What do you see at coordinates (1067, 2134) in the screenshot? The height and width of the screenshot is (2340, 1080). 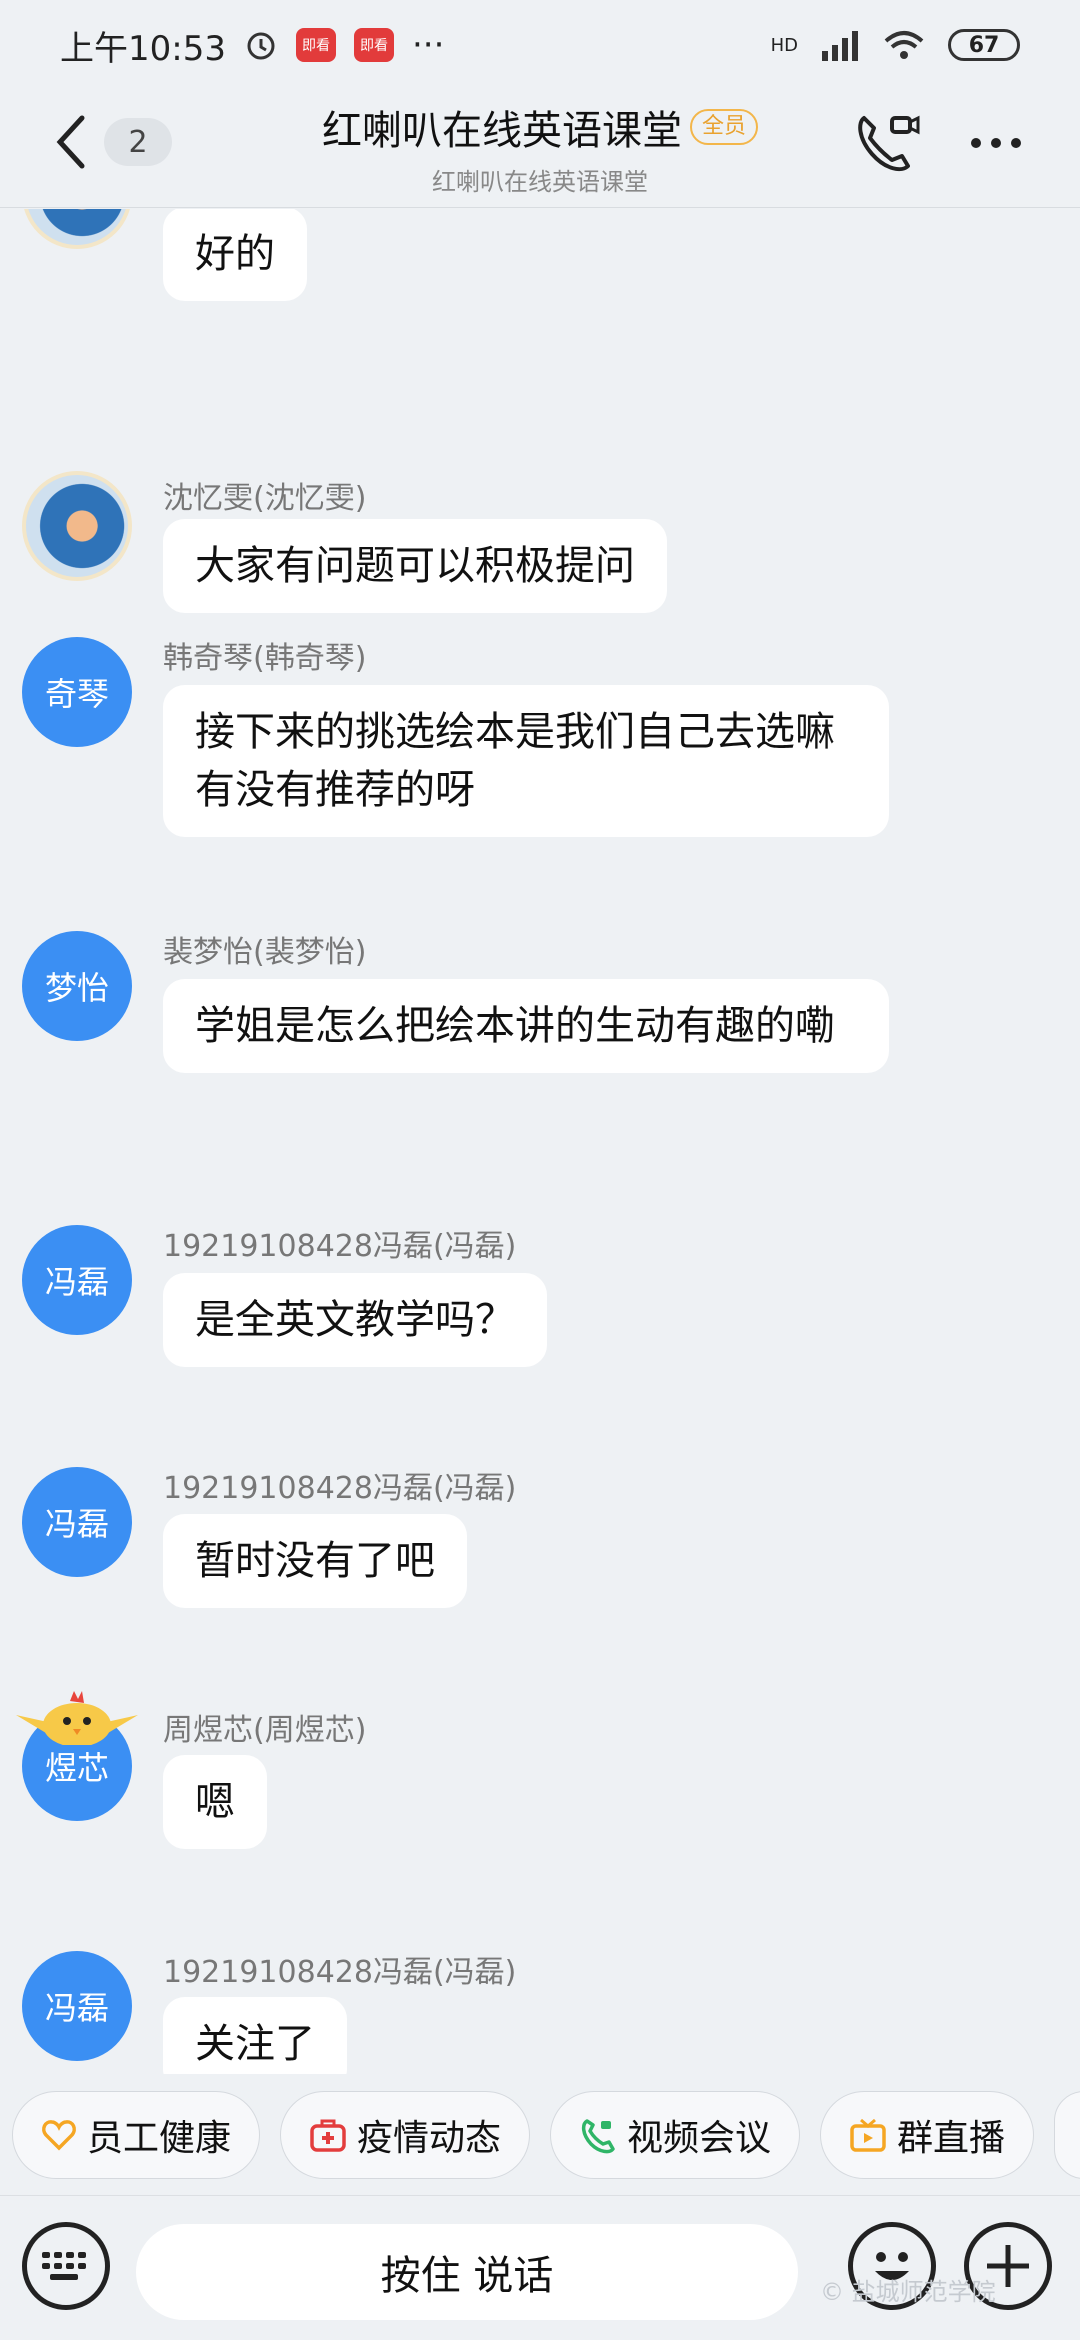 I see `quick-action-more` at bounding box center [1067, 2134].